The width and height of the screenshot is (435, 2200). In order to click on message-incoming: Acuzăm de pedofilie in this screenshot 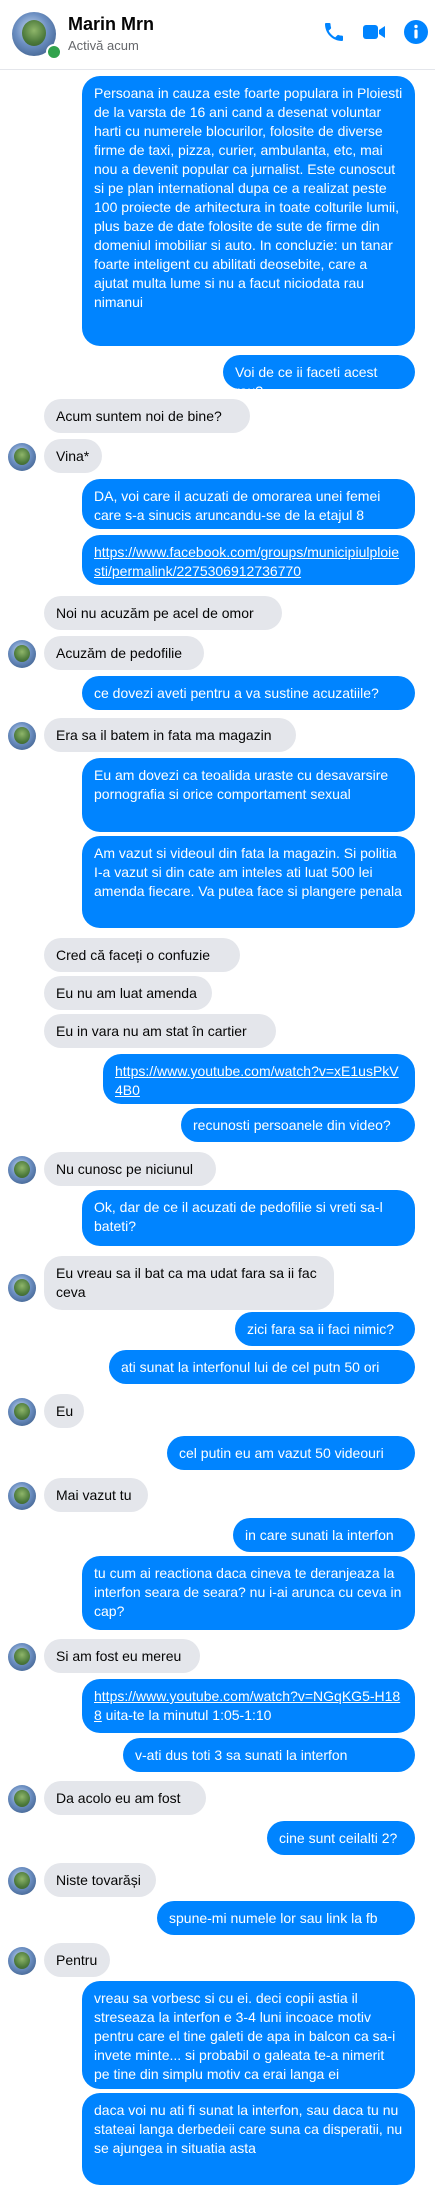, I will do `click(124, 653)`.